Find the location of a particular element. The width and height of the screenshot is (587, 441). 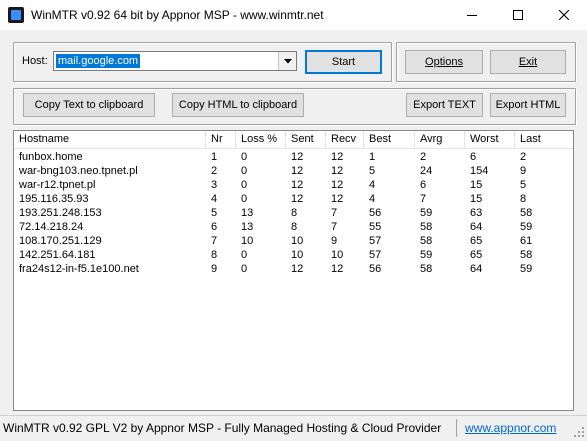

cell-nr: 4 is located at coordinates (214, 199).